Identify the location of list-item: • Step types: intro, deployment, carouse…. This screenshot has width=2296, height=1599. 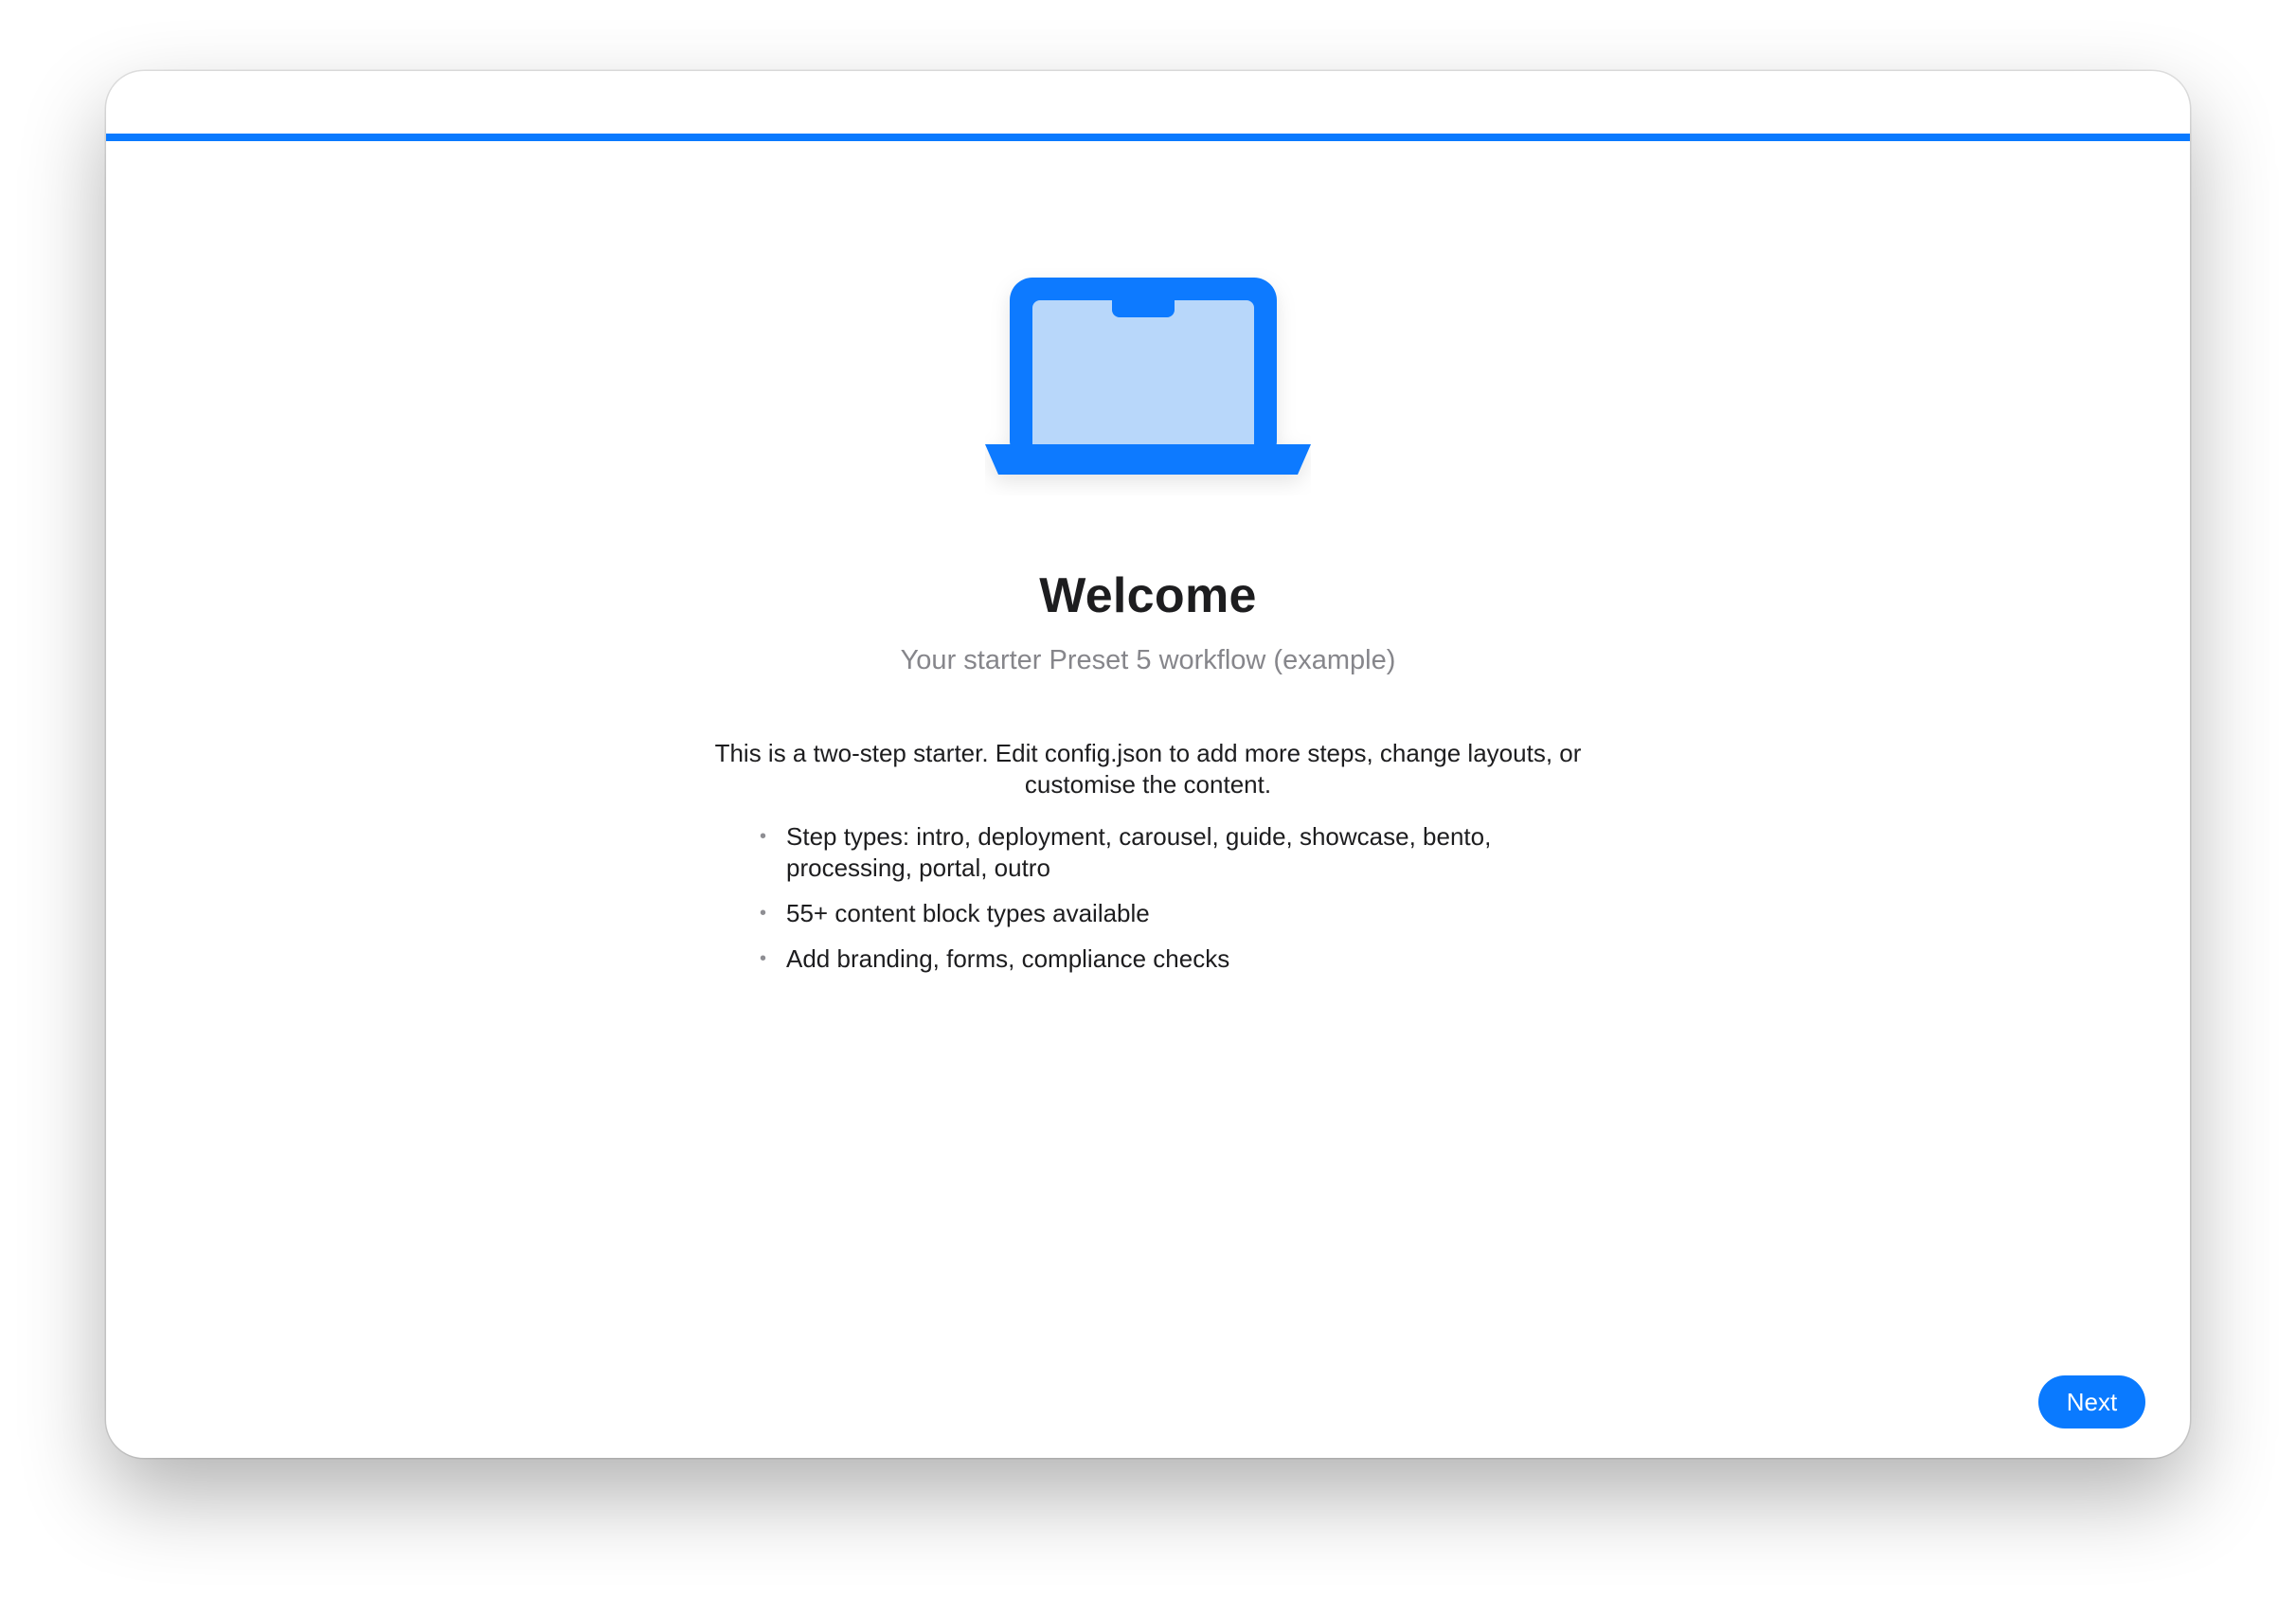
(1167, 852).